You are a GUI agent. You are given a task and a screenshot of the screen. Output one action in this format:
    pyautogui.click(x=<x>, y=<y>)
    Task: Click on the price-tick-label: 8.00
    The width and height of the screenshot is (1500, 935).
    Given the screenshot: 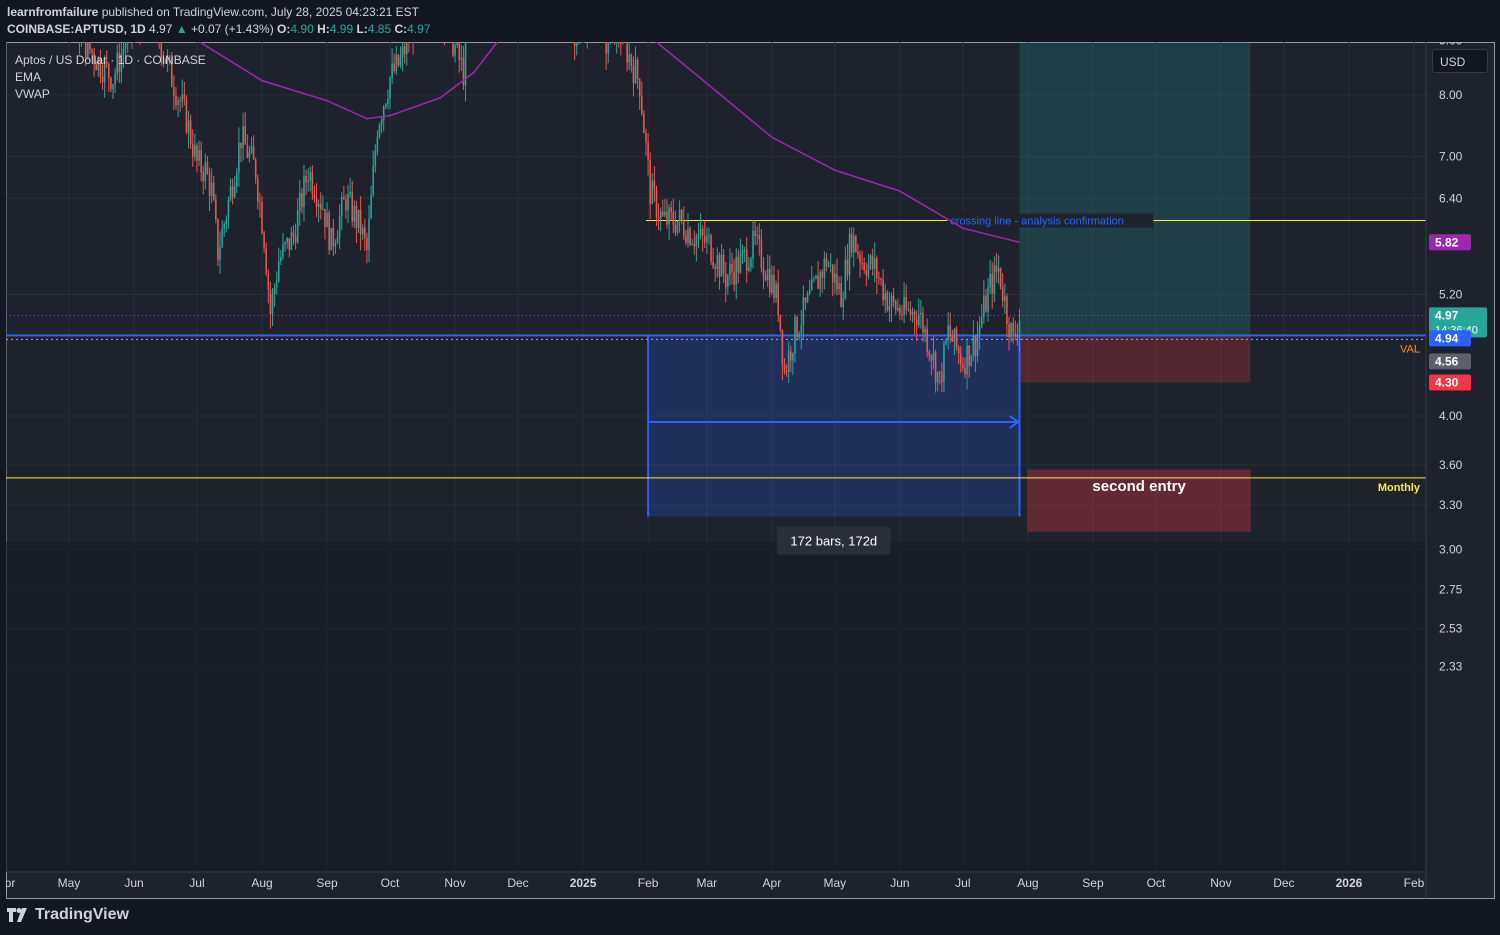 What is the action you would take?
    pyautogui.click(x=1451, y=95)
    